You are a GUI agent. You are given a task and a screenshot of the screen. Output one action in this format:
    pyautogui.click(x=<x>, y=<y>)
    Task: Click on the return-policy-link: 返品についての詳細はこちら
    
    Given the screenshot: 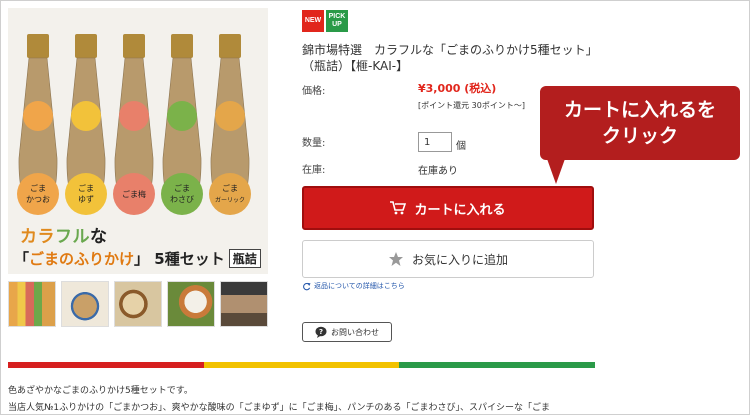 What is the action you would take?
    pyautogui.click(x=353, y=286)
    